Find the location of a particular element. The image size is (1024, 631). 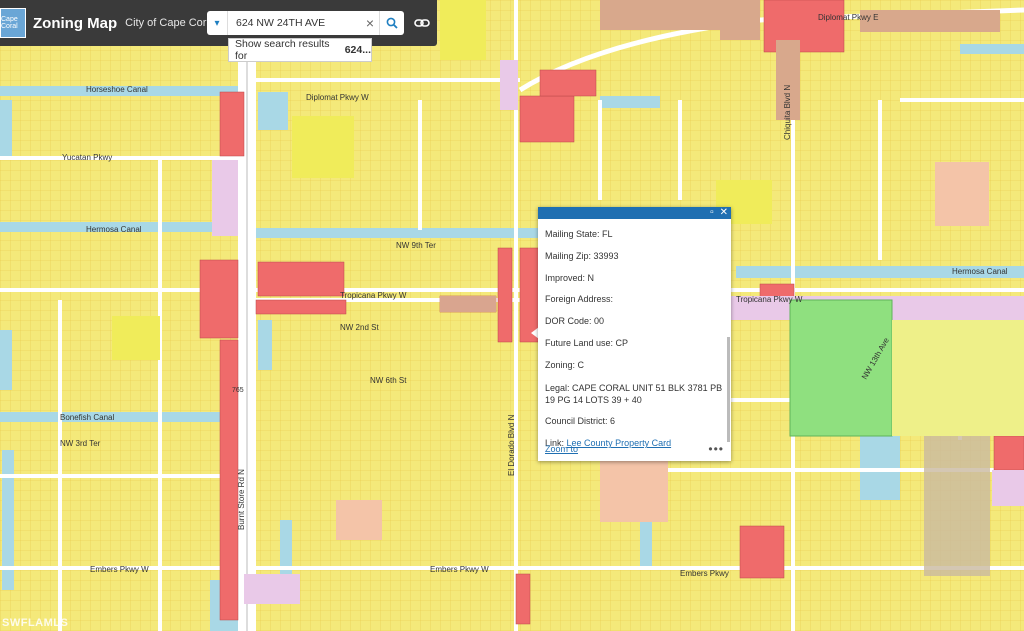

field-improved: Improved: N is located at coordinates (570, 277).